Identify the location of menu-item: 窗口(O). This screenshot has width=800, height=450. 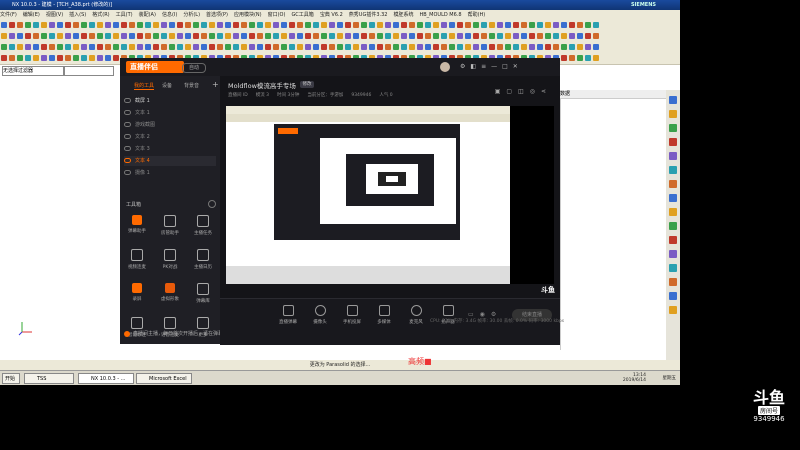
(277, 15).